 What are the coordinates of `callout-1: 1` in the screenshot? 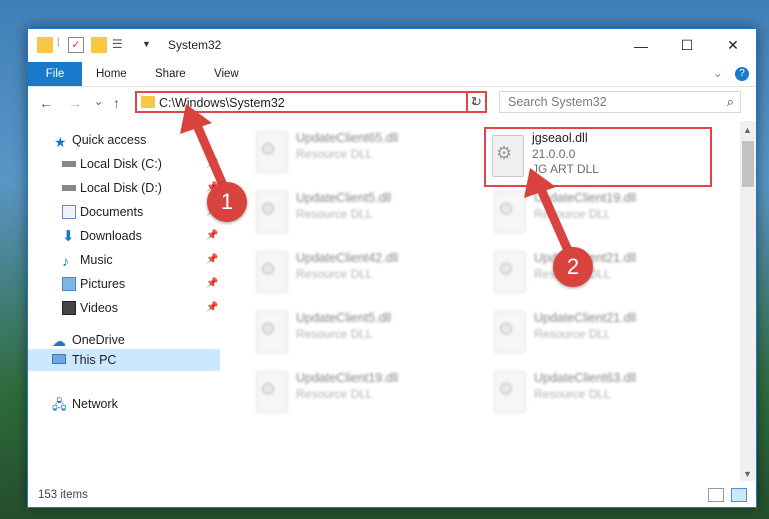 It's located at (227, 202).